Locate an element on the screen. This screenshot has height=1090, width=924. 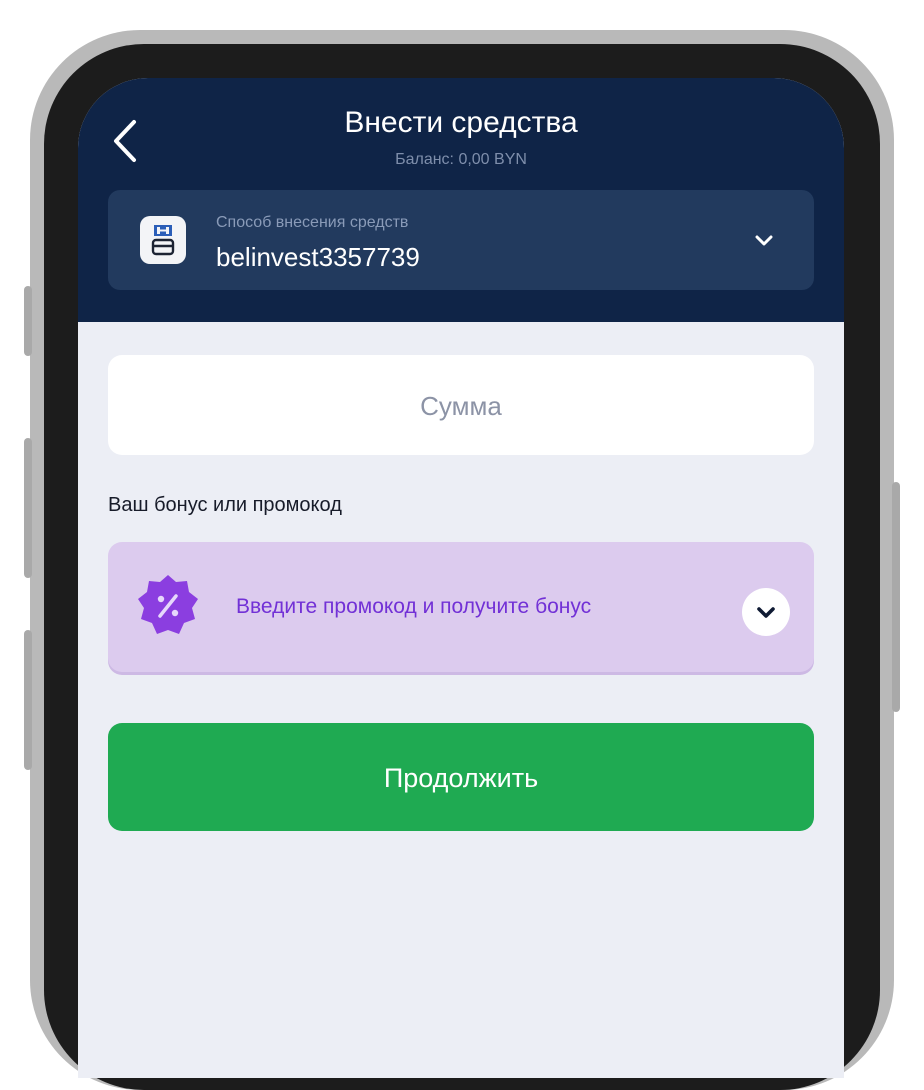
payment-method-value: belinvest3357739 is located at coordinates (318, 257).